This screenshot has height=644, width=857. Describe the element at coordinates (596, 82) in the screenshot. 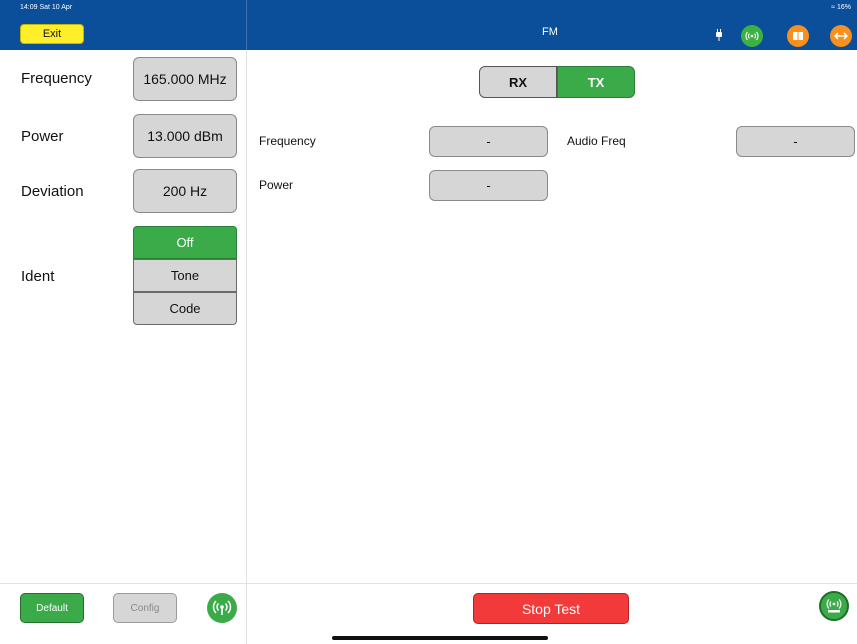

I see `tx-toggle: TX` at that location.